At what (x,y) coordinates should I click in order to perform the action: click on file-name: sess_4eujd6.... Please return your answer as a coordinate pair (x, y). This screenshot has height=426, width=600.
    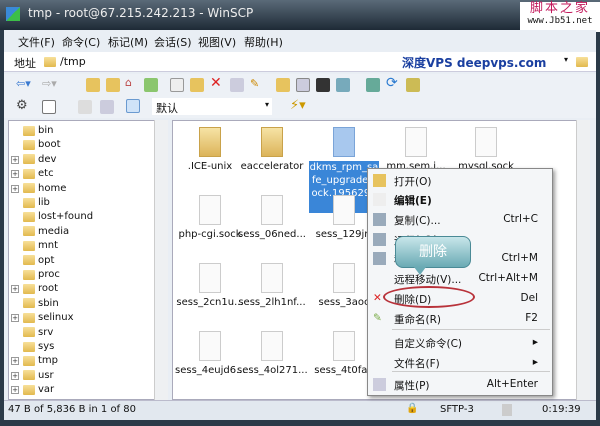
    Looking at the image, I should click on (210, 370).